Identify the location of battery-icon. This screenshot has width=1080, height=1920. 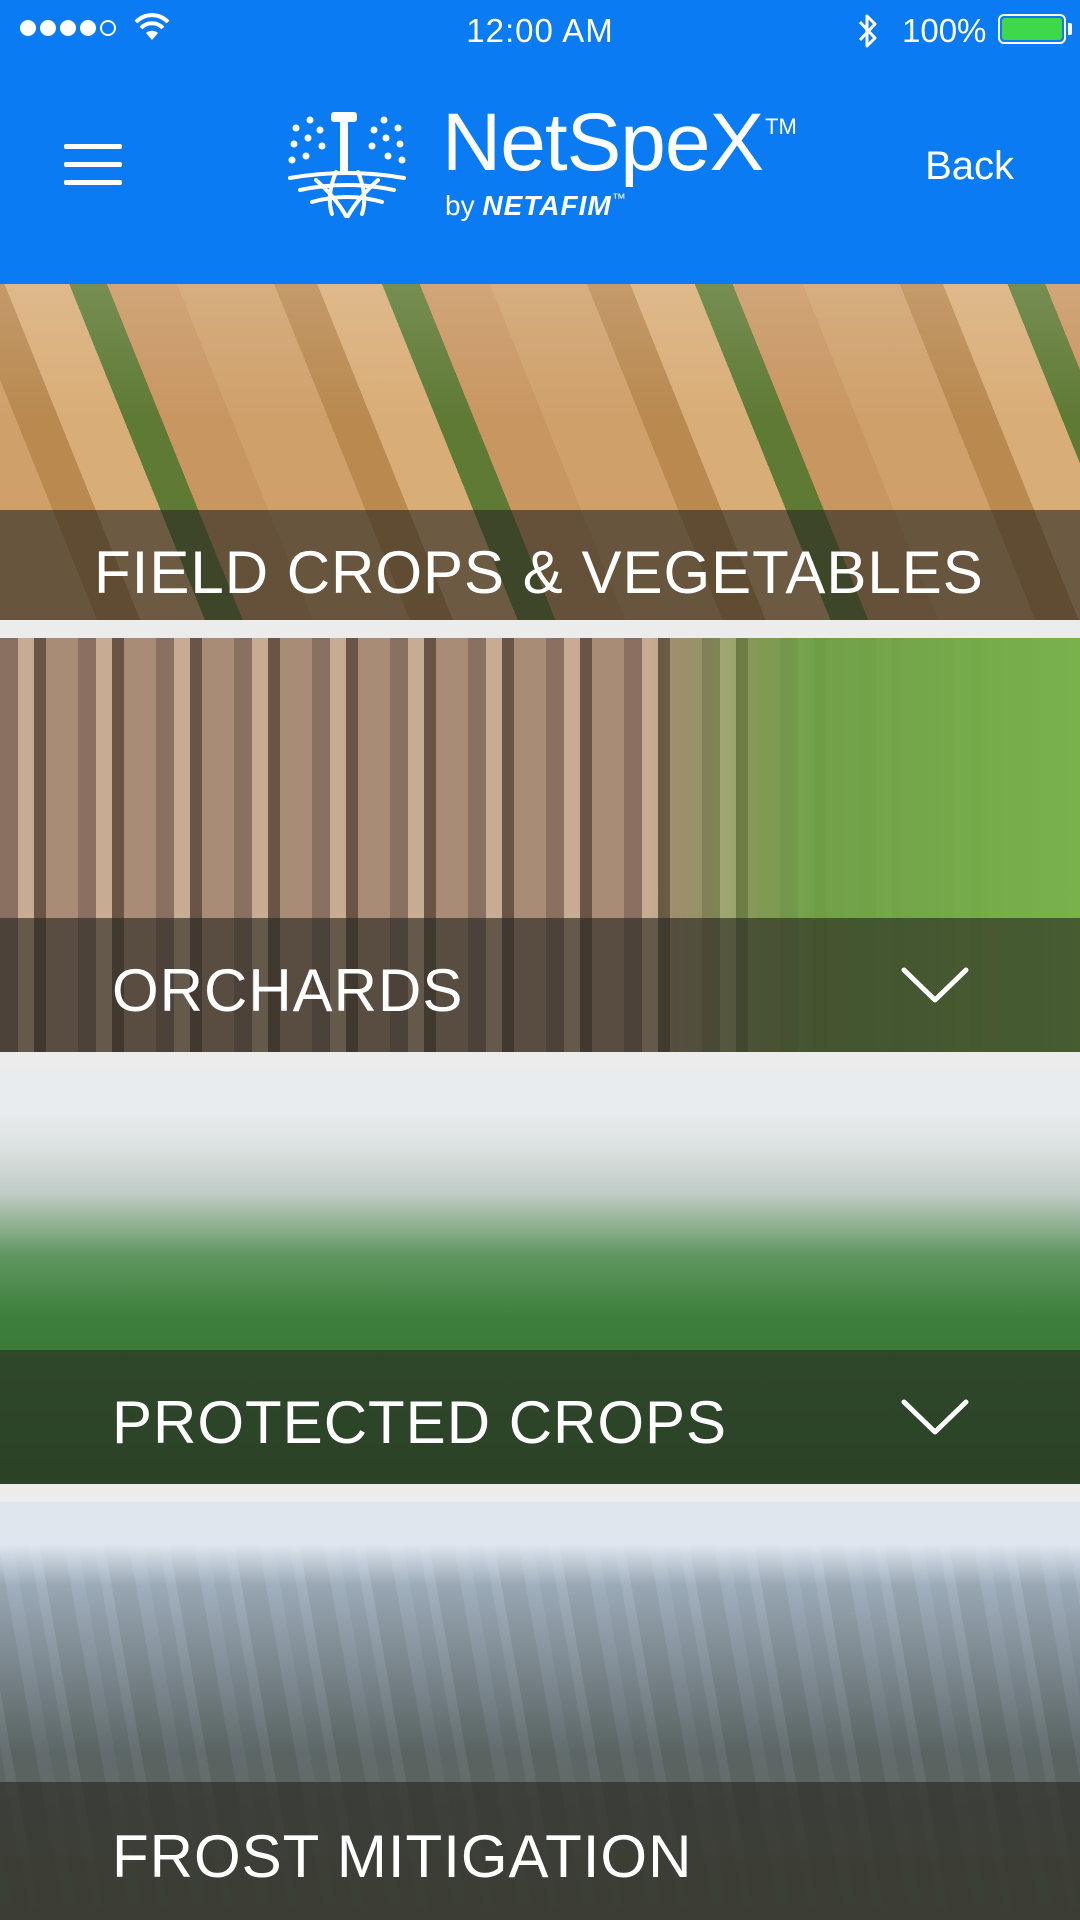
(1032, 29).